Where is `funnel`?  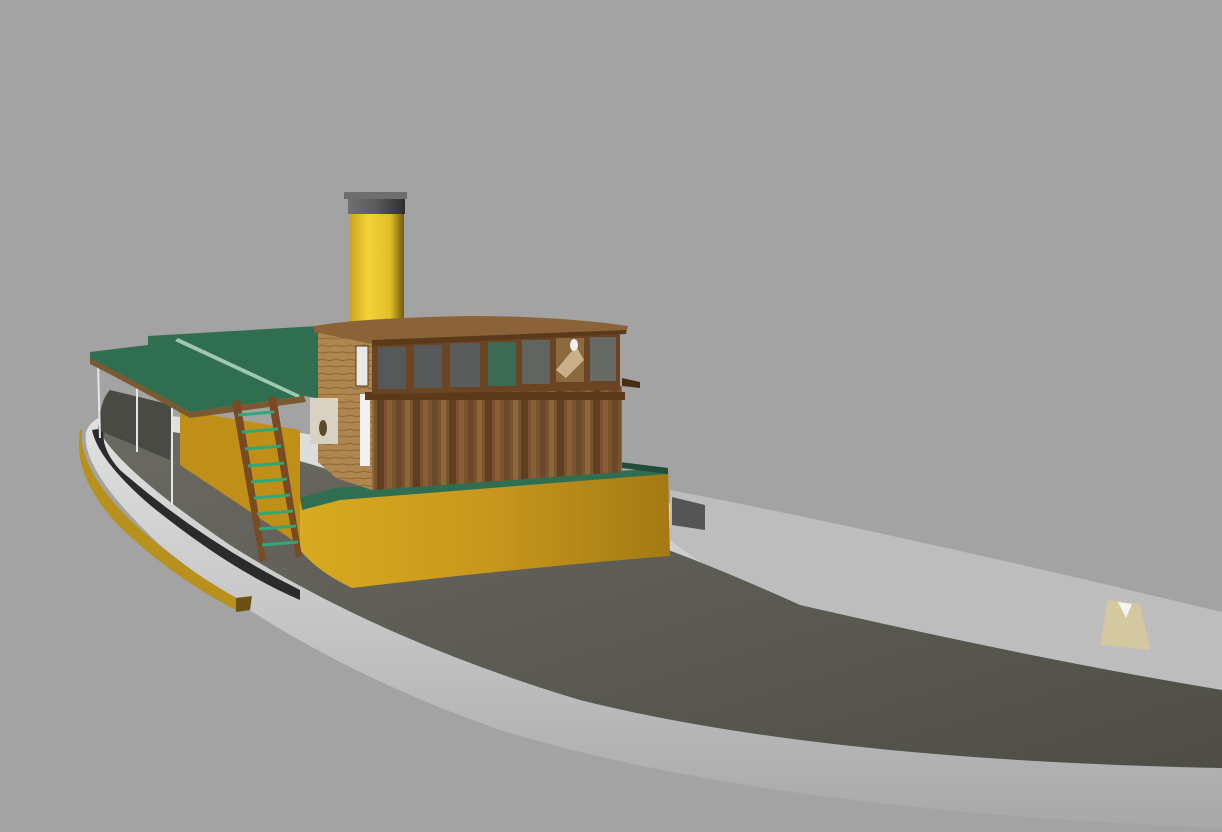
funnel is located at coordinates (375, 258).